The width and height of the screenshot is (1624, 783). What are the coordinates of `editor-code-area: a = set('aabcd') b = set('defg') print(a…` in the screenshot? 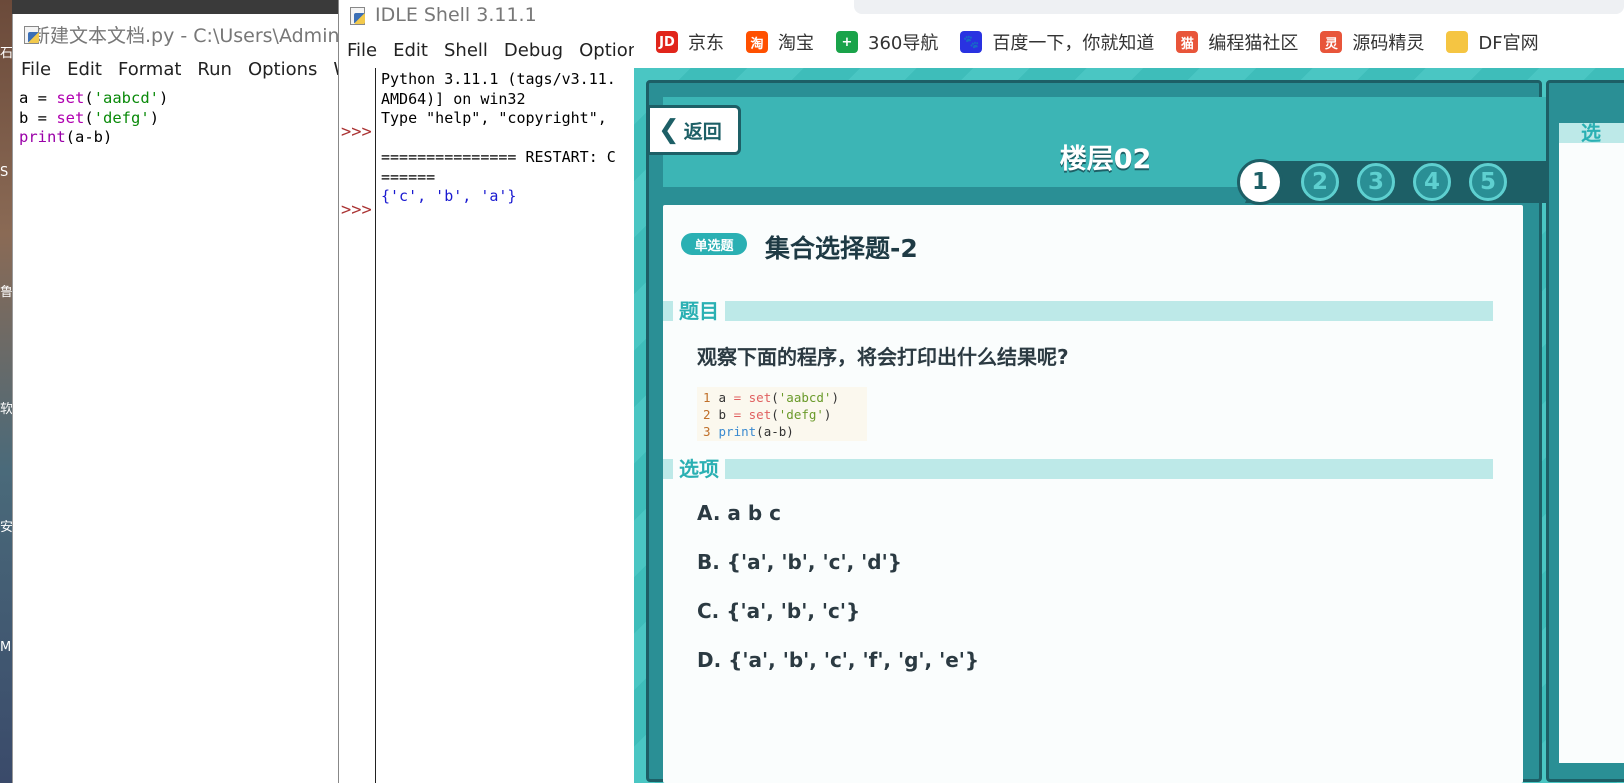 It's located at (176, 118).